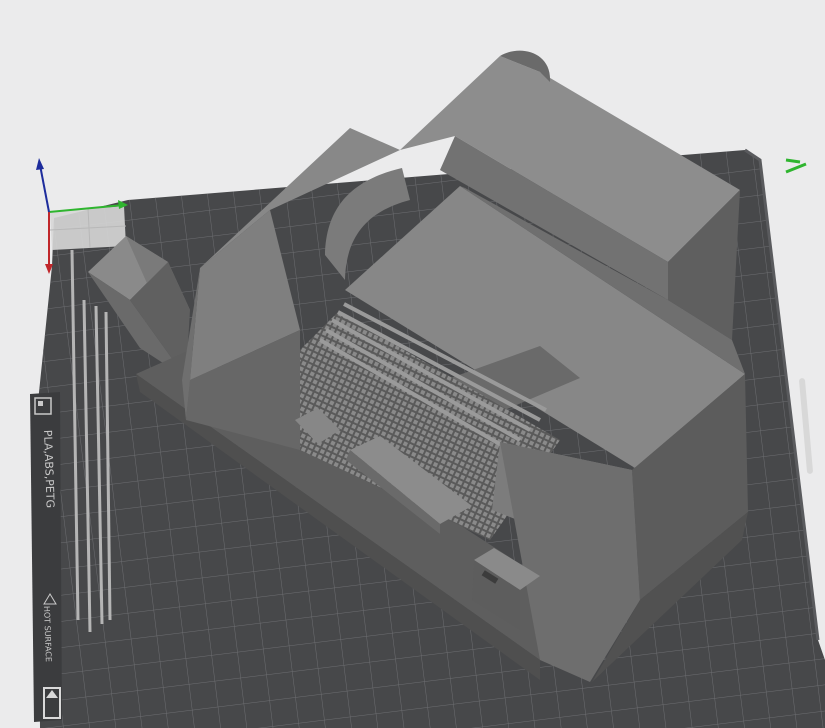  What do you see at coordinates (49, 469) in the screenshot?
I see `plate-material-label: PLA,ABS,PETG` at bounding box center [49, 469].